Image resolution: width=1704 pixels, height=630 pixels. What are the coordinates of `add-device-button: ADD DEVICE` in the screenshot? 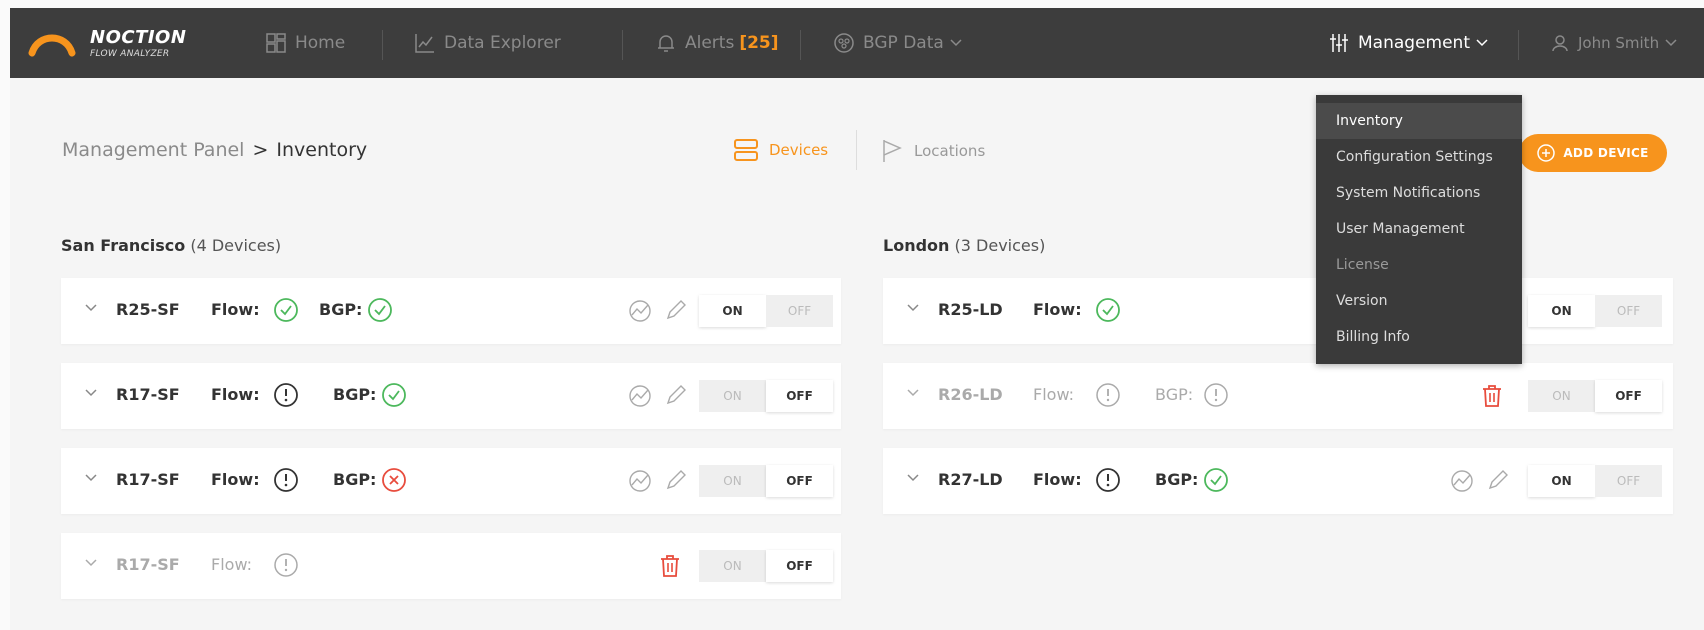 It's located at (1593, 153).